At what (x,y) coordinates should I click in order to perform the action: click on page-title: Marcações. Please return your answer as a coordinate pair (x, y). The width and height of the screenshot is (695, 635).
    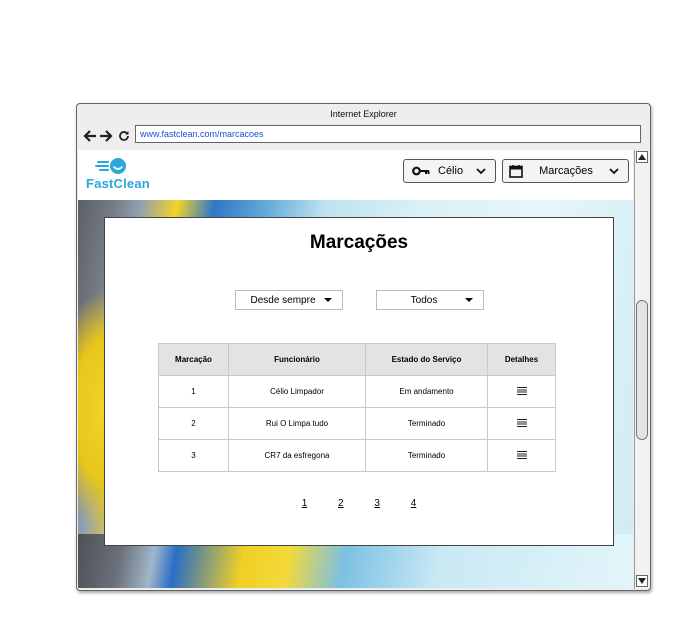
    Looking at the image, I should click on (359, 242).